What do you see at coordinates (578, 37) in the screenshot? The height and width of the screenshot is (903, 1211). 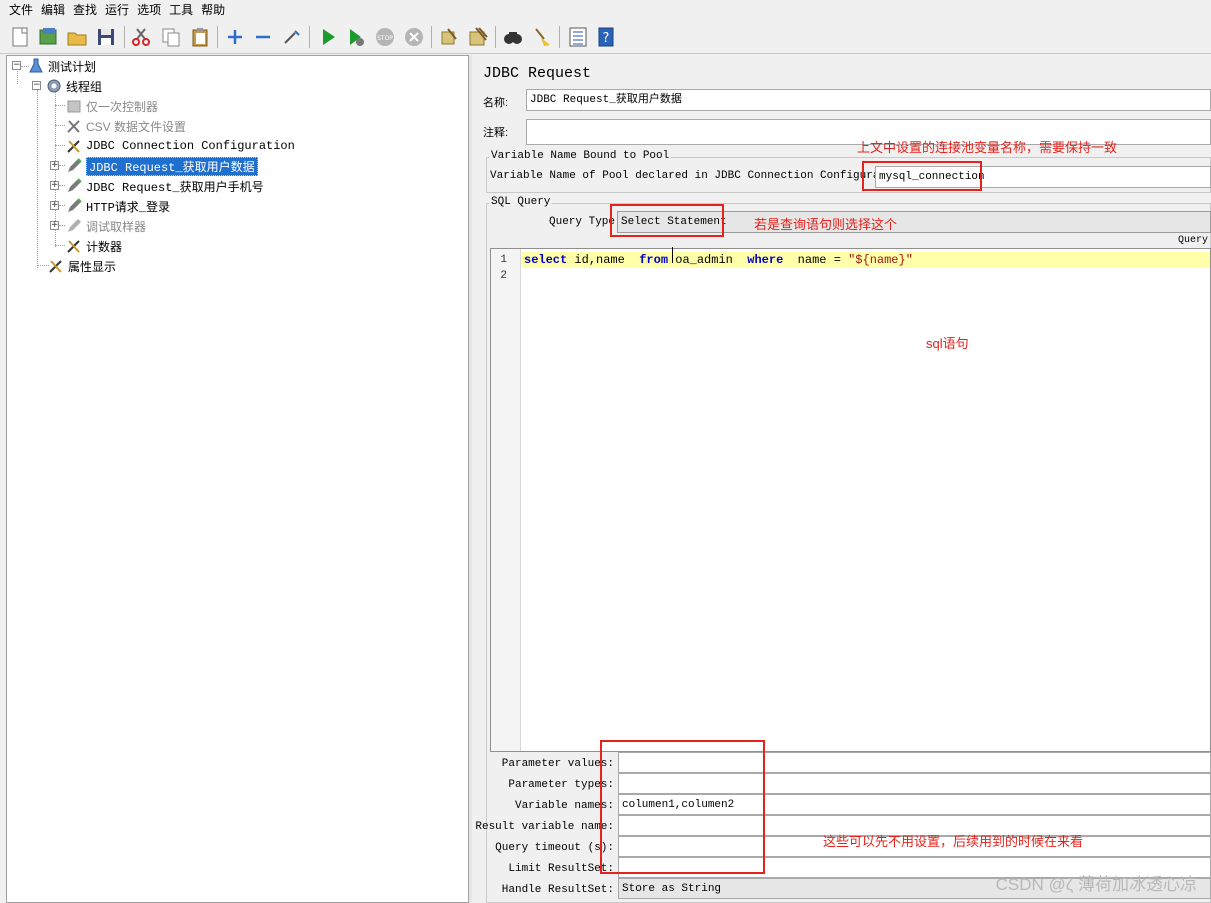 I see `function-helper-icon` at bounding box center [578, 37].